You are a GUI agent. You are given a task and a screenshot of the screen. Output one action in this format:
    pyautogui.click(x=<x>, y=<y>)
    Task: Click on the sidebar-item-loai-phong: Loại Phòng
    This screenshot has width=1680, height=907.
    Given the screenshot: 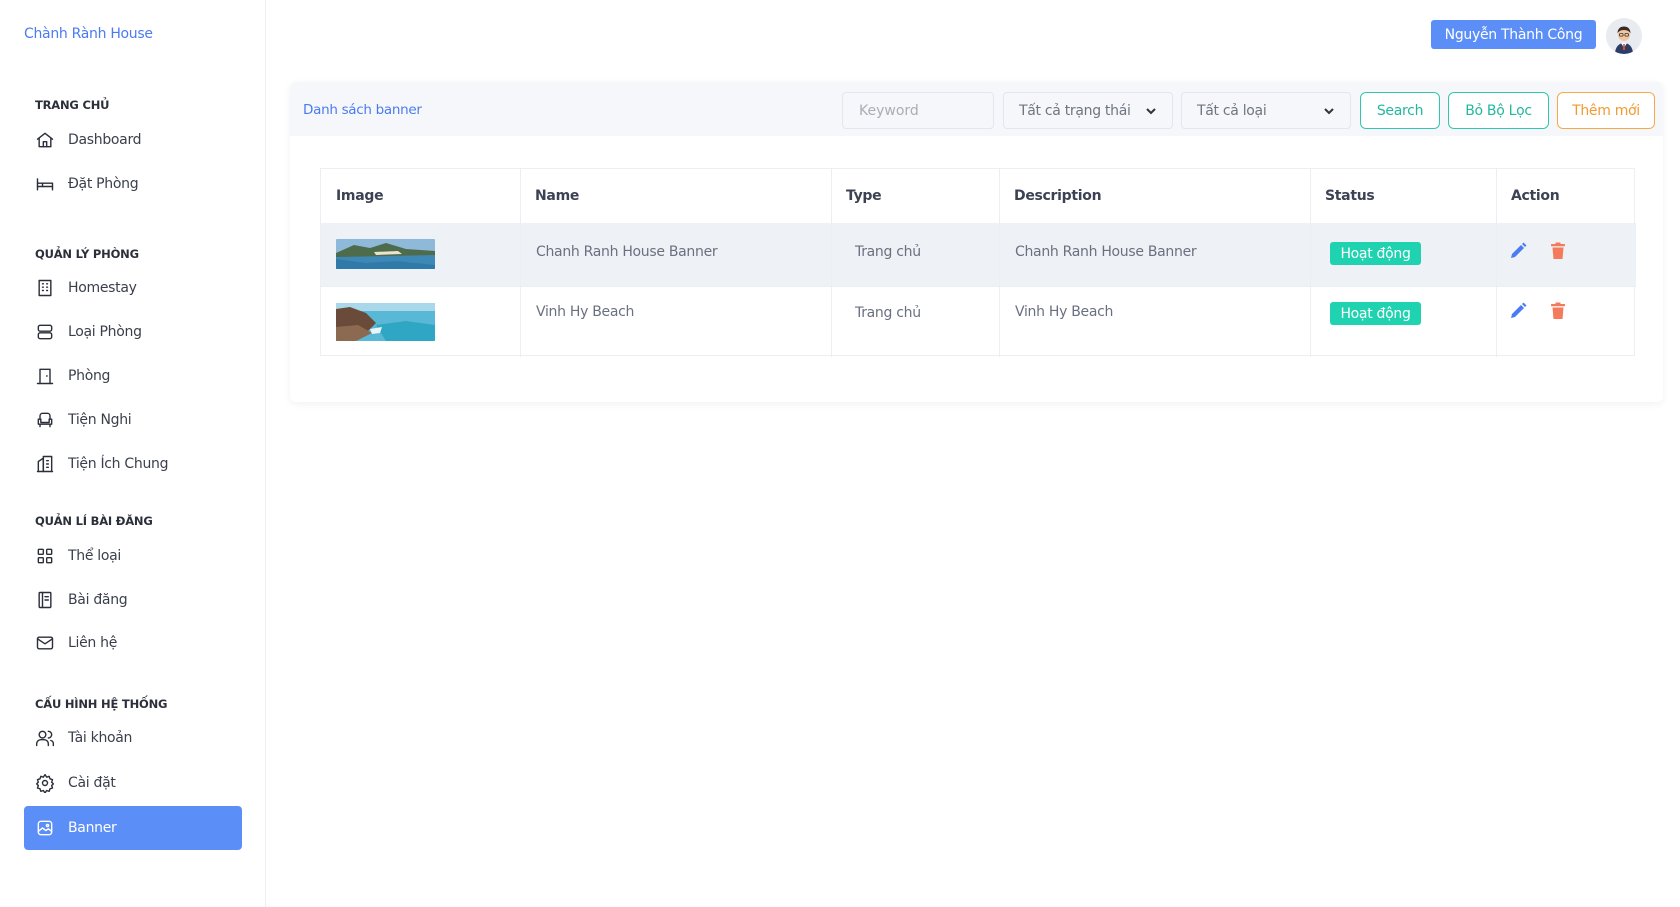 What is the action you would take?
    pyautogui.click(x=133, y=332)
    